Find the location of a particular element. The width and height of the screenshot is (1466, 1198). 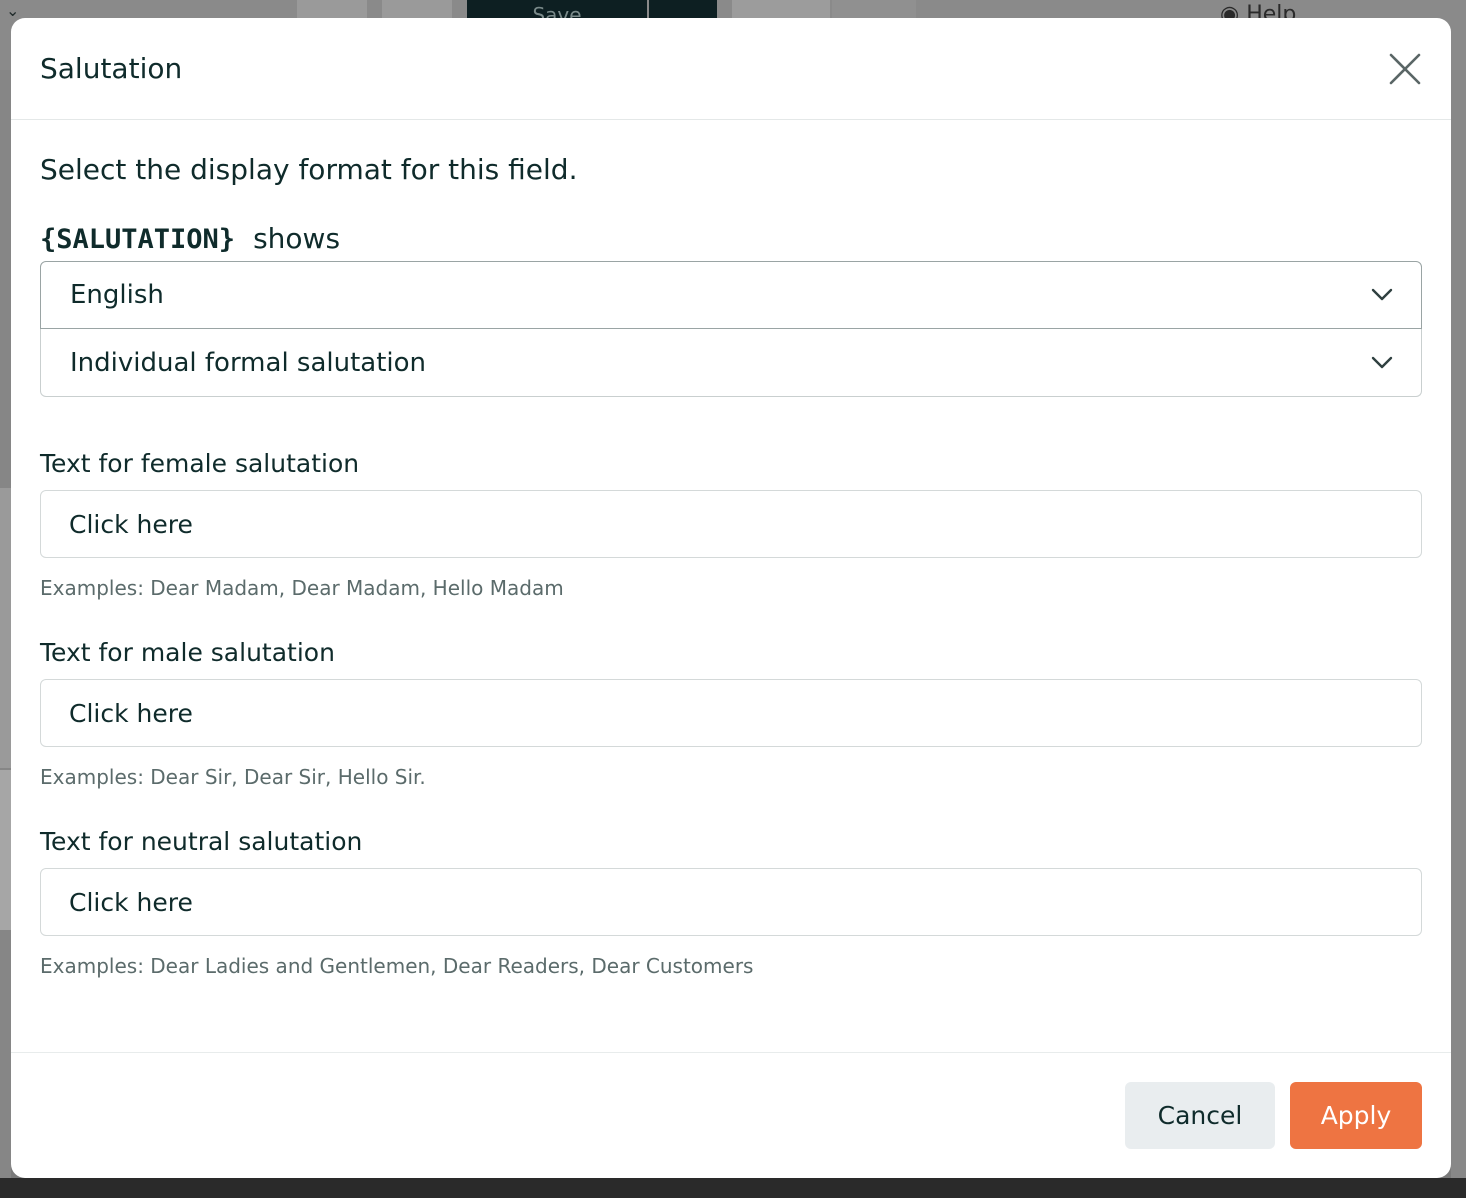

female-salutation-label: Text for female salutation is located at coordinates (200, 463).